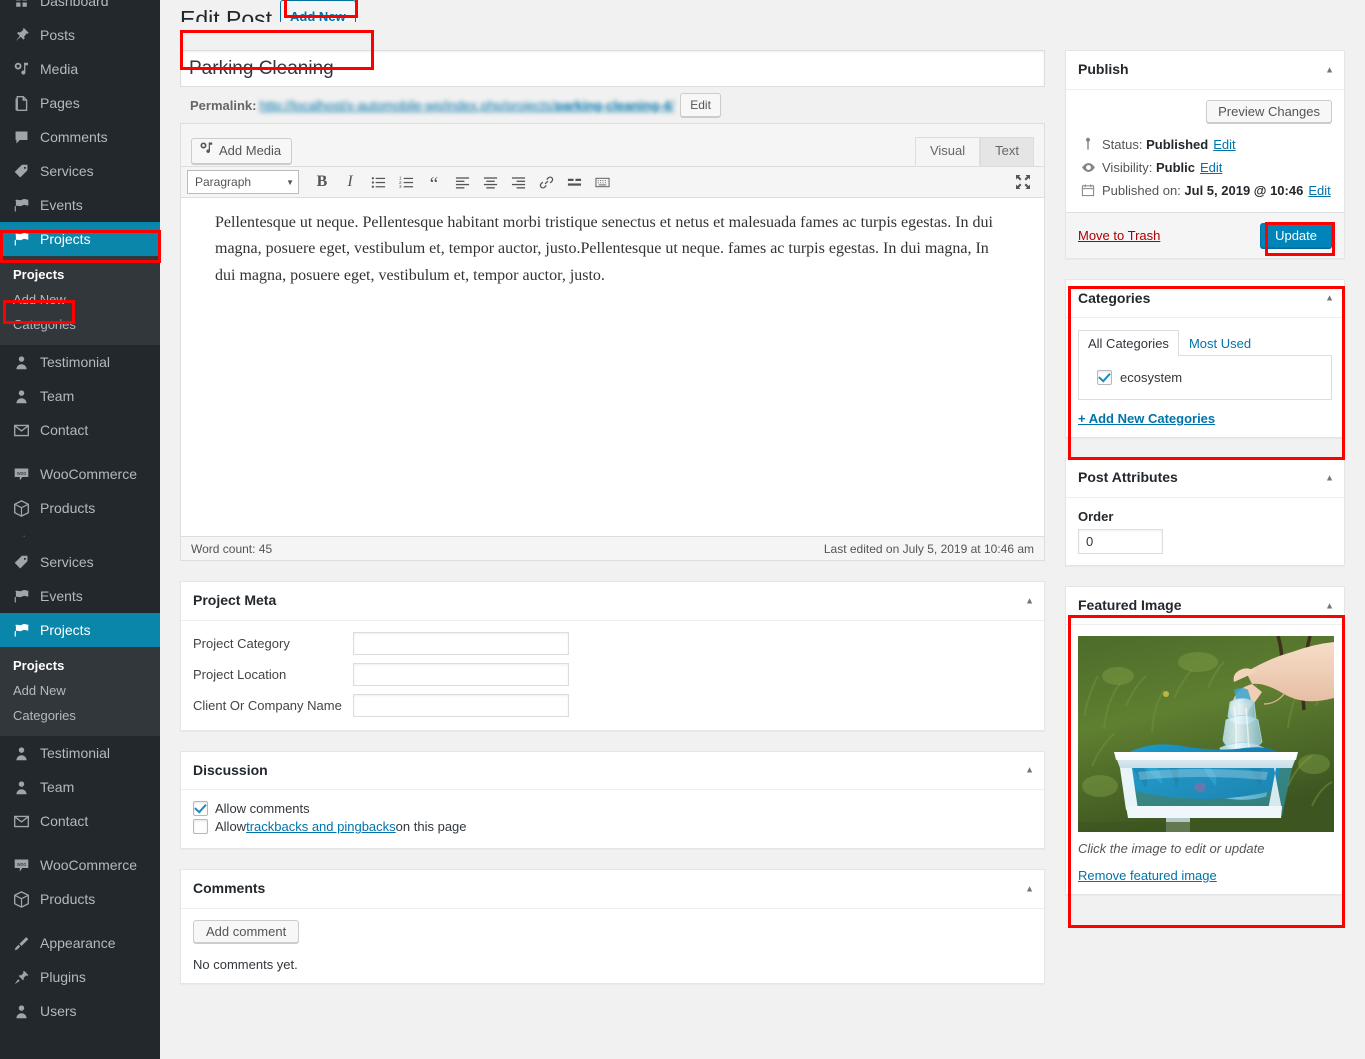  I want to click on sidebar-item-dashboard: Dashboard, so click(80, 9).